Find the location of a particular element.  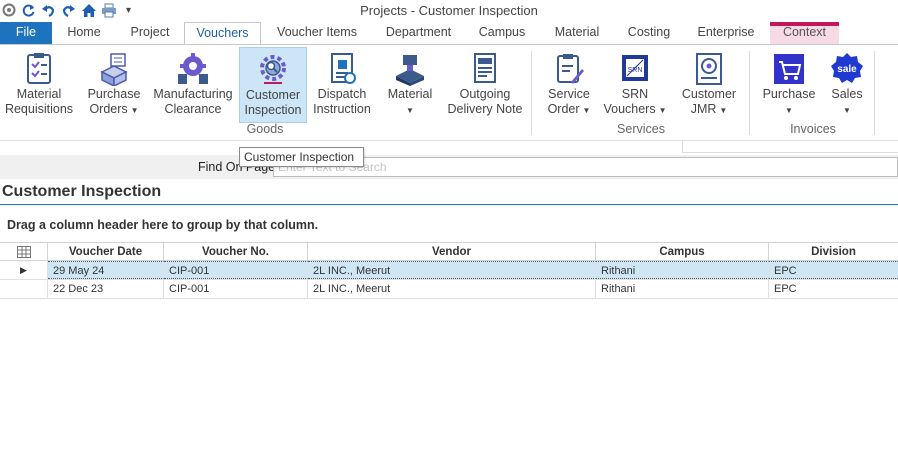

column-header-vendor: Vendor is located at coordinates (452, 251).